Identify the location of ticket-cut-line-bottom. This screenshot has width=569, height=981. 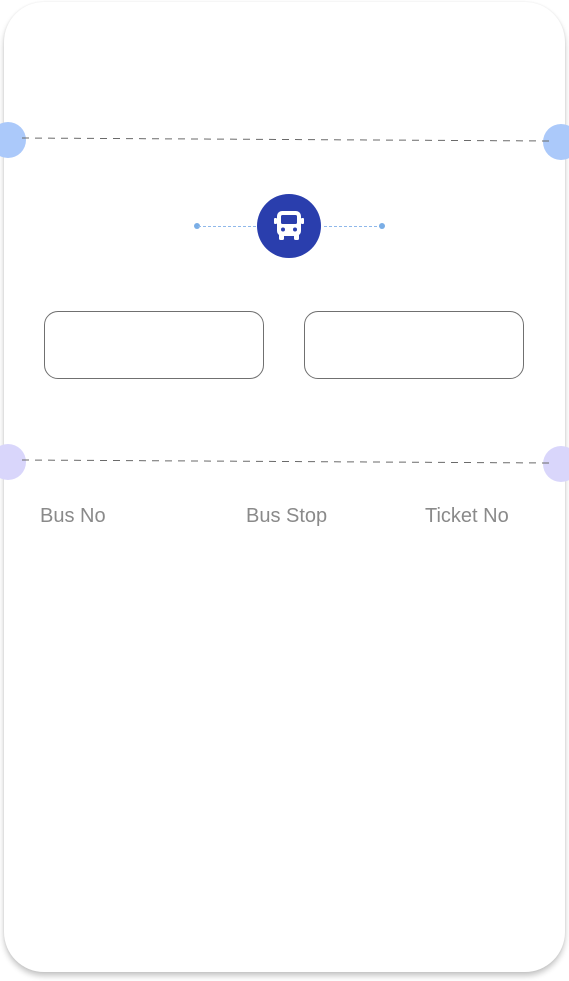
(285, 461).